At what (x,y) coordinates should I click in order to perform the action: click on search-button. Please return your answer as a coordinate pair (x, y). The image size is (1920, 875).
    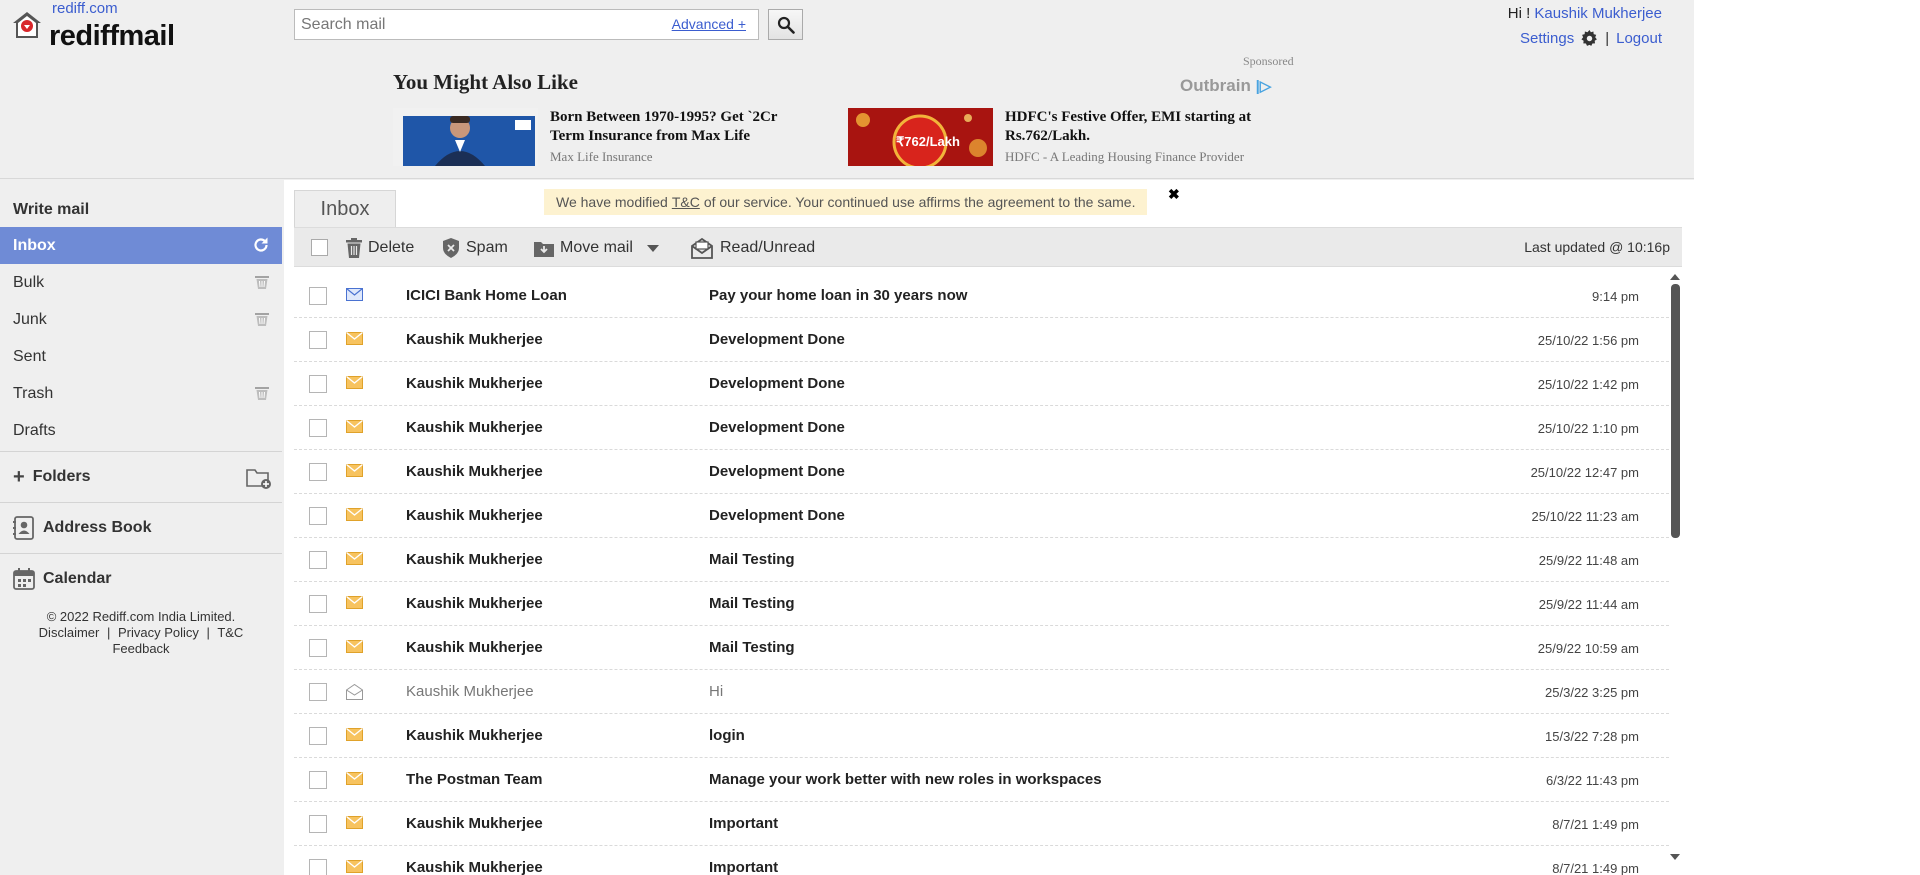
    Looking at the image, I should click on (785, 24).